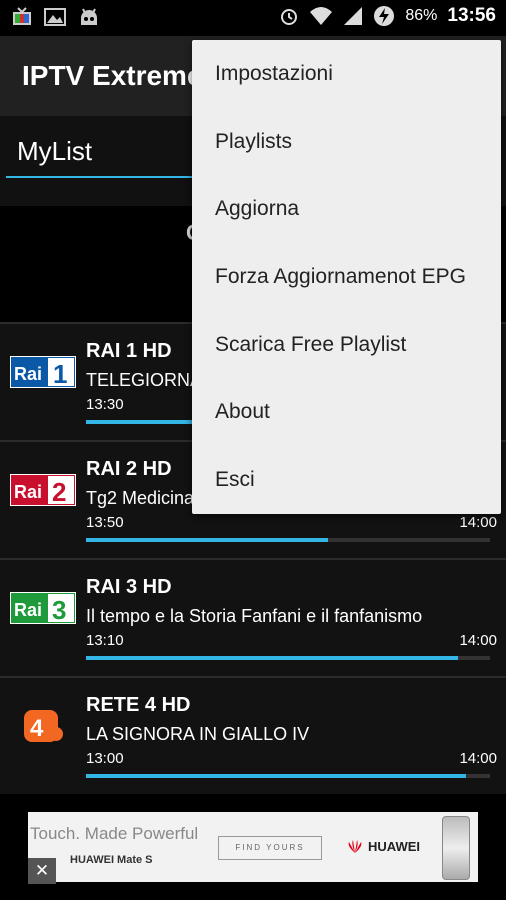  Describe the element at coordinates (355, 846) in the screenshot. I see `huawei-logo-icon` at that location.